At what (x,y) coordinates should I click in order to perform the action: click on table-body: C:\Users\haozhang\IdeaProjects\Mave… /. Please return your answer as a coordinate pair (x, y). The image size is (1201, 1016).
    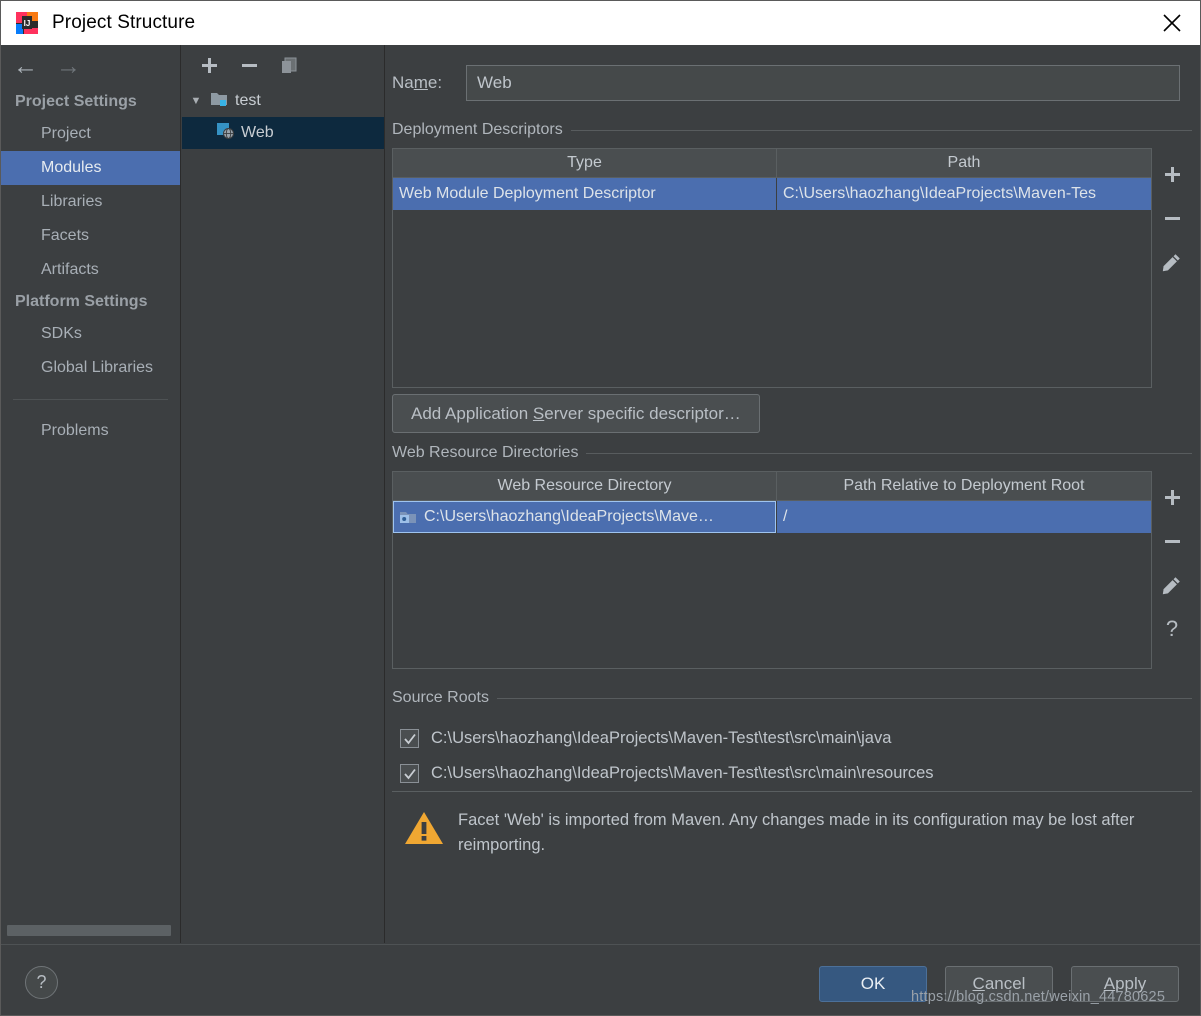
    Looking at the image, I should click on (772, 517).